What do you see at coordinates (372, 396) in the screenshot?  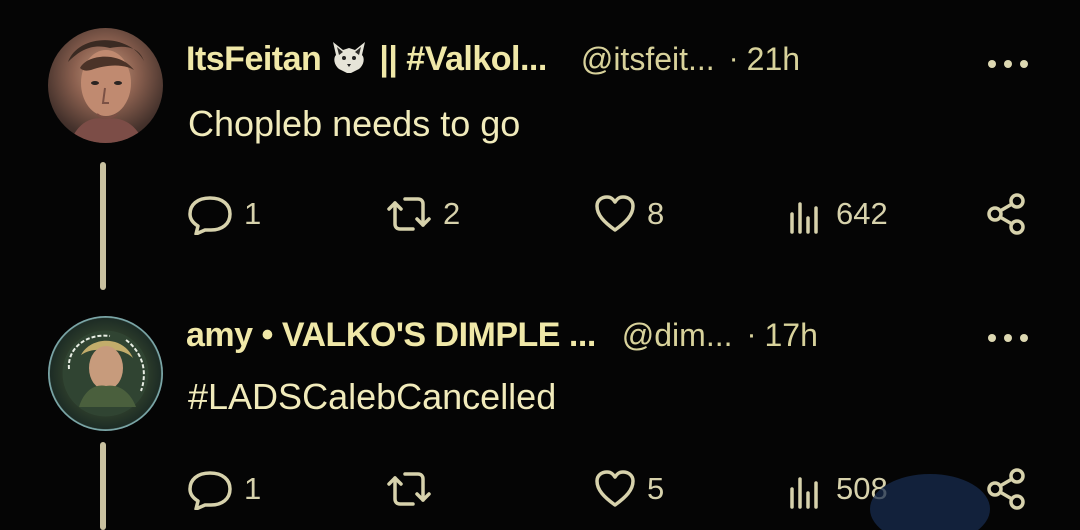 I see `tweet-text: #LADSCalebCancelled` at bounding box center [372, 396].